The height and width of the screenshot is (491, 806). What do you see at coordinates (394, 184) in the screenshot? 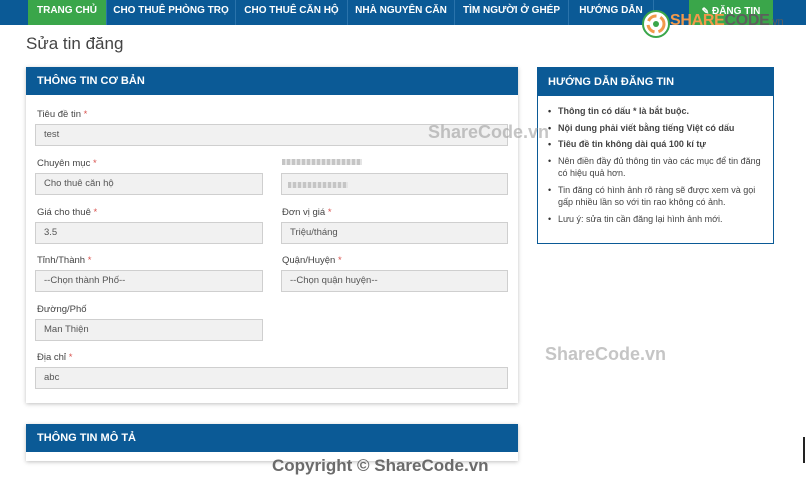
I see `obscured-input` at bounding box center [394, 184].